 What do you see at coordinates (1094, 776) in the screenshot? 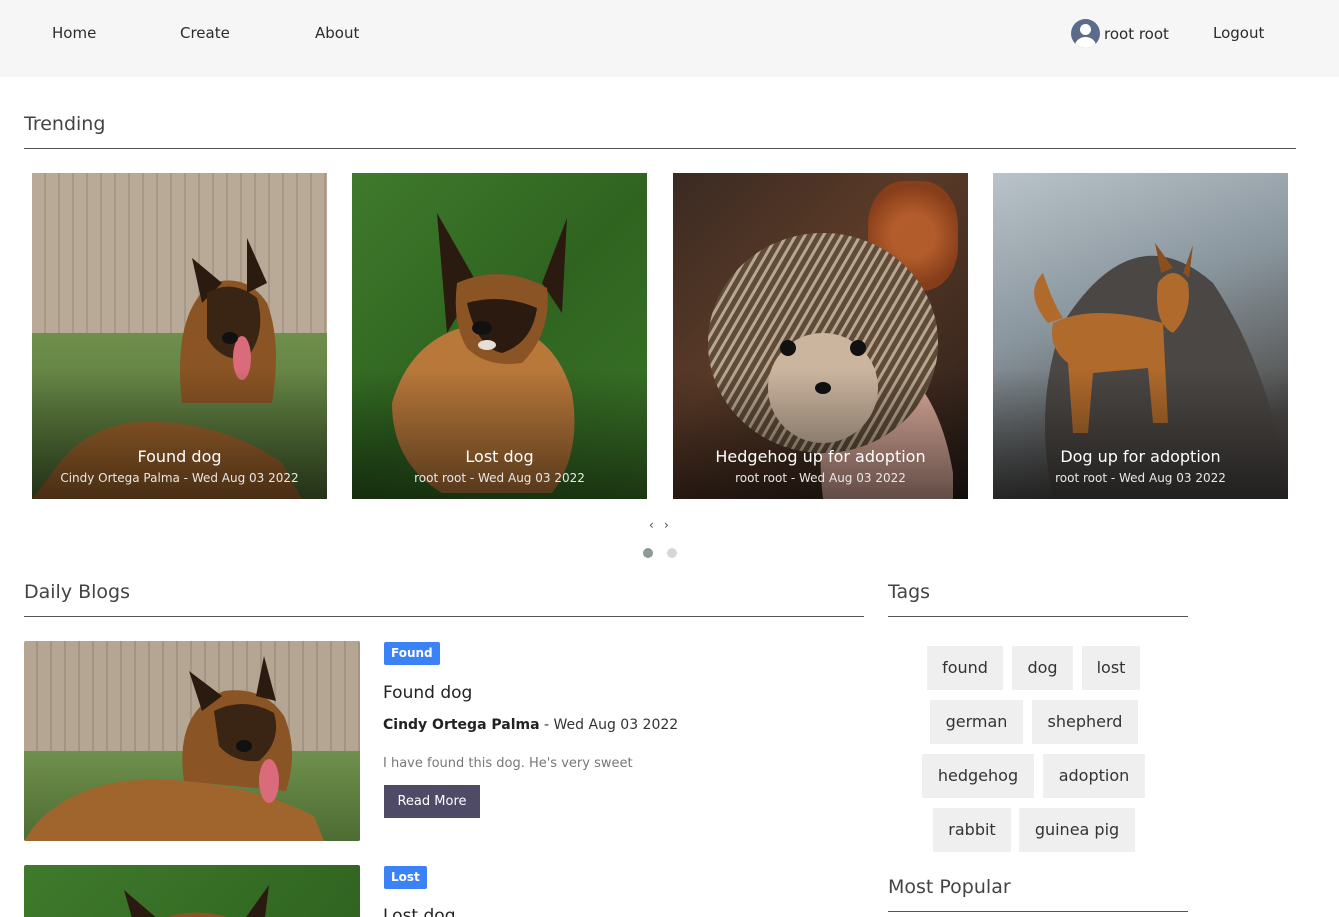
I see `tag-adoption: adoption` at bounding box center [1094, 776].